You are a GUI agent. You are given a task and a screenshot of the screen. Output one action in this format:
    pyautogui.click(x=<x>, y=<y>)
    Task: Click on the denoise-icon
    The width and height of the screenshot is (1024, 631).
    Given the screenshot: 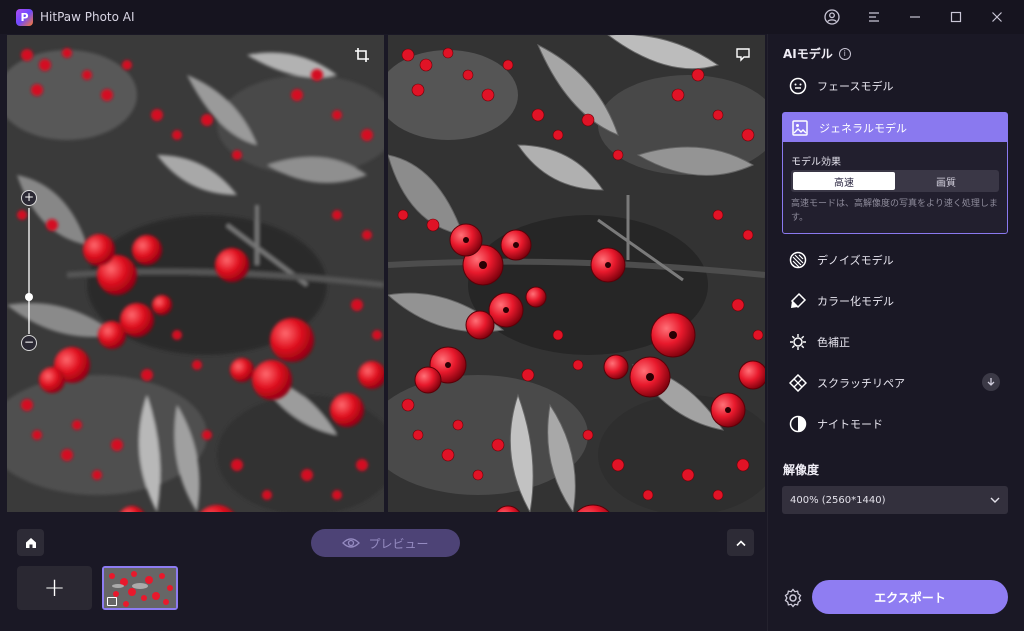 What is the action you would take?
    pyautogui.click(x=798, y=260)
    